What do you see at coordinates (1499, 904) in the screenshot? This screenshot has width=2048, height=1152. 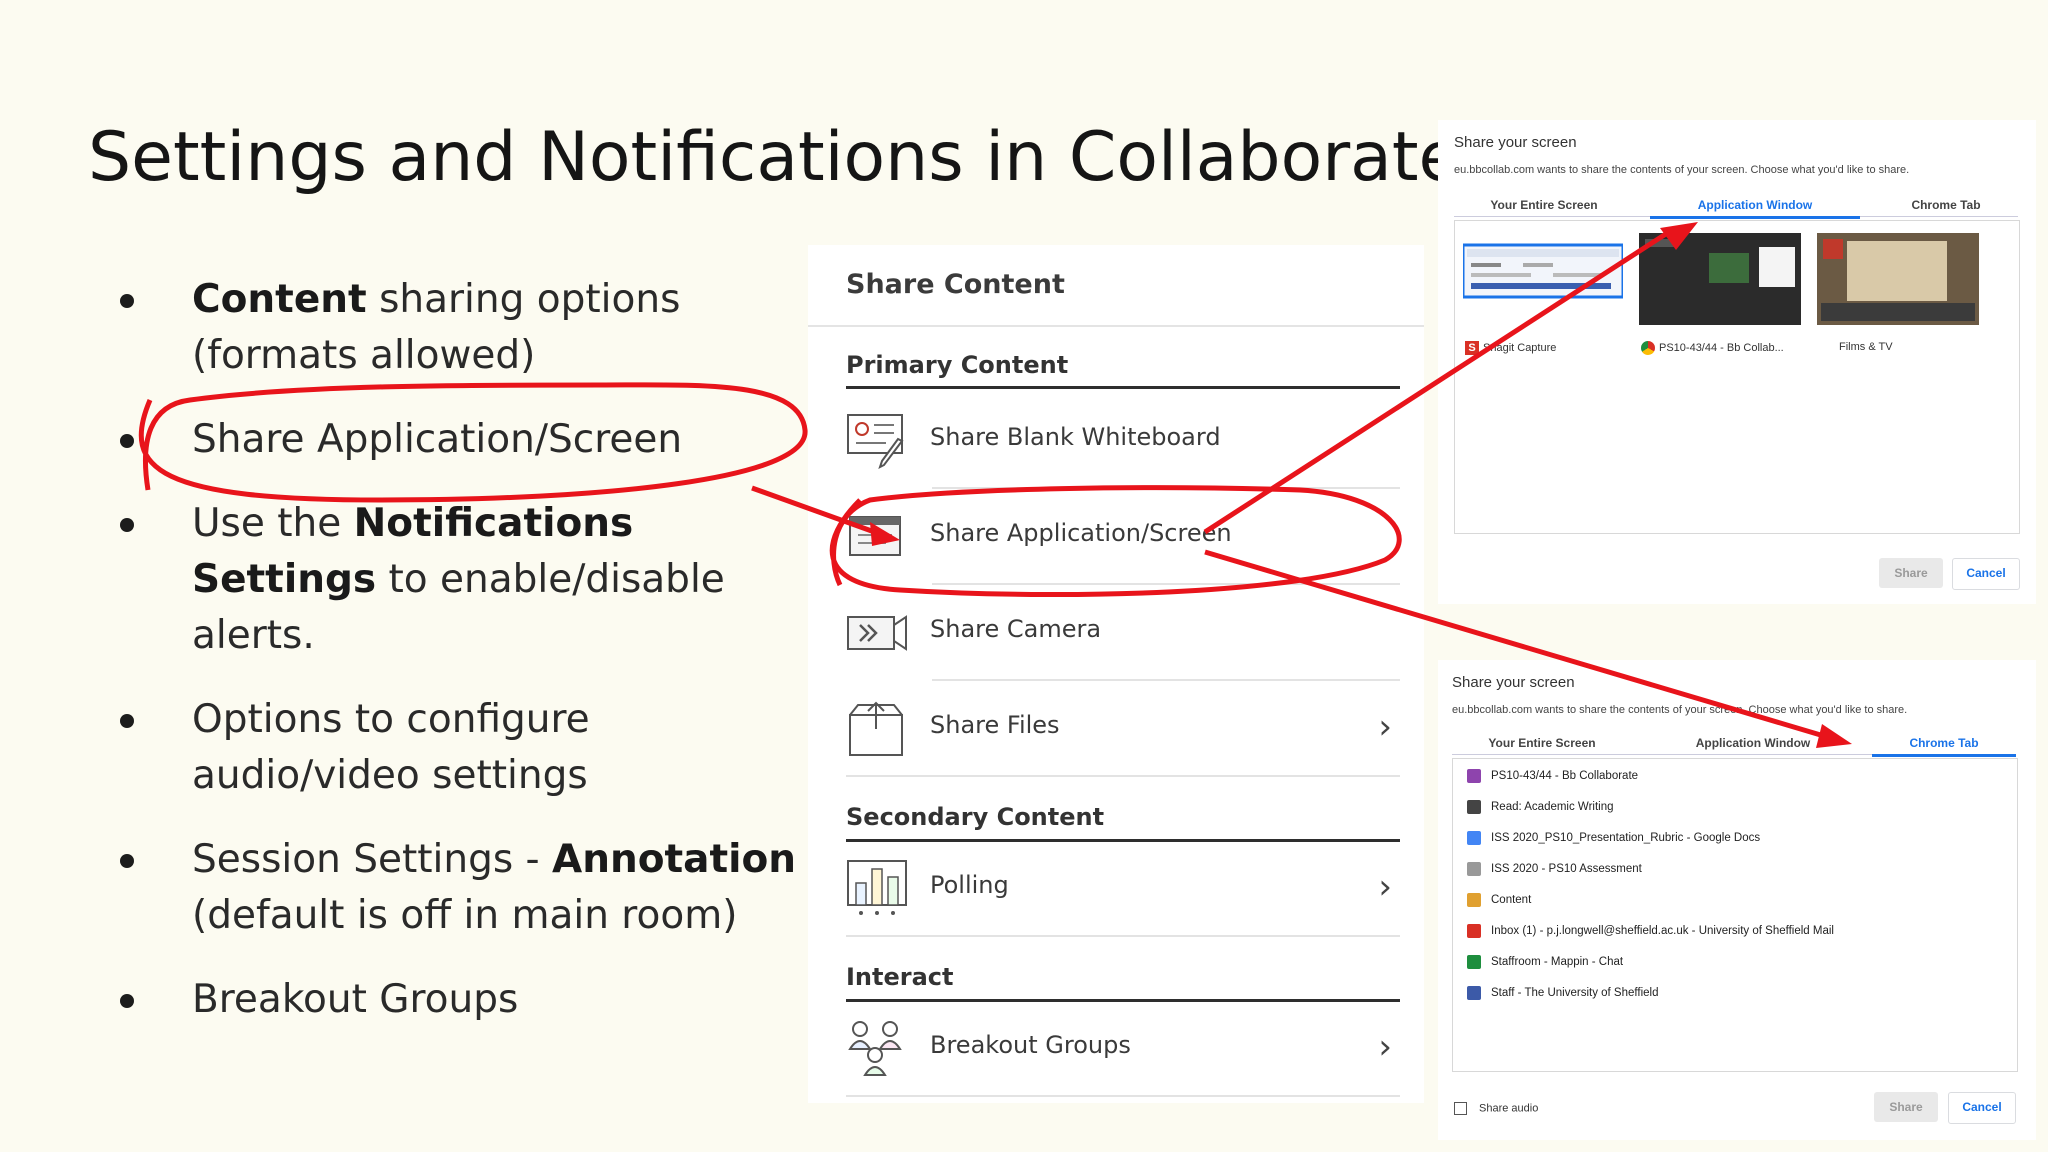 I see `chrome-tab-item: Content` at bounding box center [1499, 904].